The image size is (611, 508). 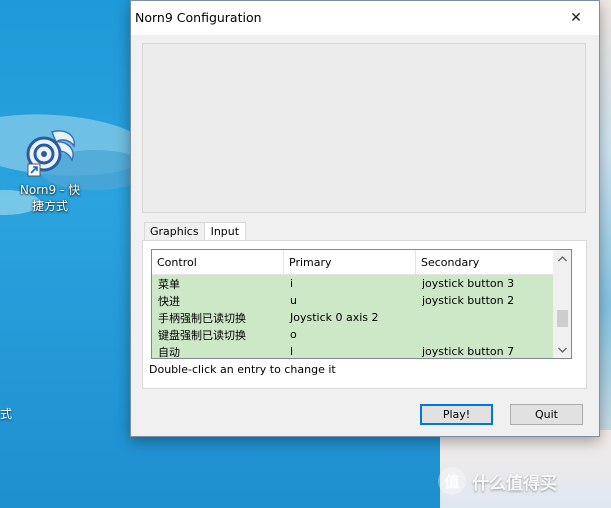 What do you see at coordinates (49, 206) in the screenshot?
I see `shortcut-label-line2: 捷方式` at bounding box center [49, 206].